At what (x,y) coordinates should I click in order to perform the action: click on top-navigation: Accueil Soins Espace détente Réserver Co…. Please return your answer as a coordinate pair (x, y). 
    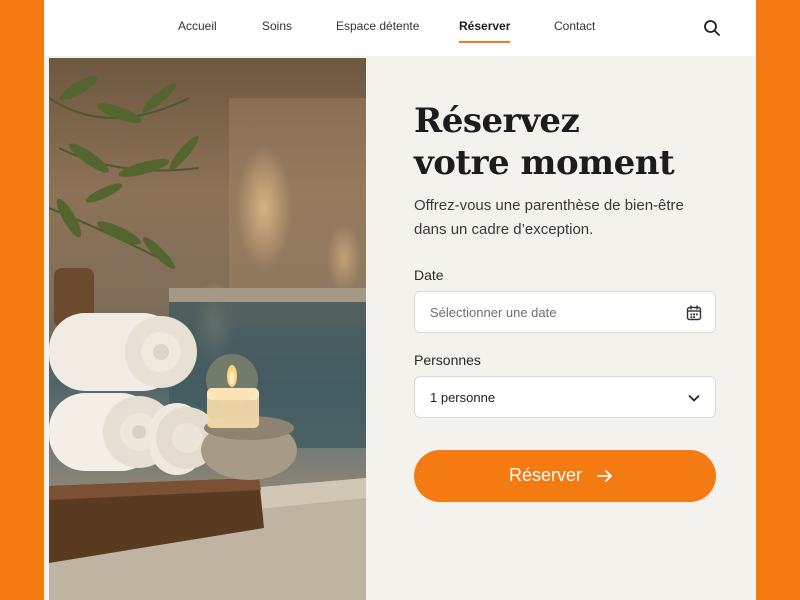
    Looking at the image, I should click on (400, 28).